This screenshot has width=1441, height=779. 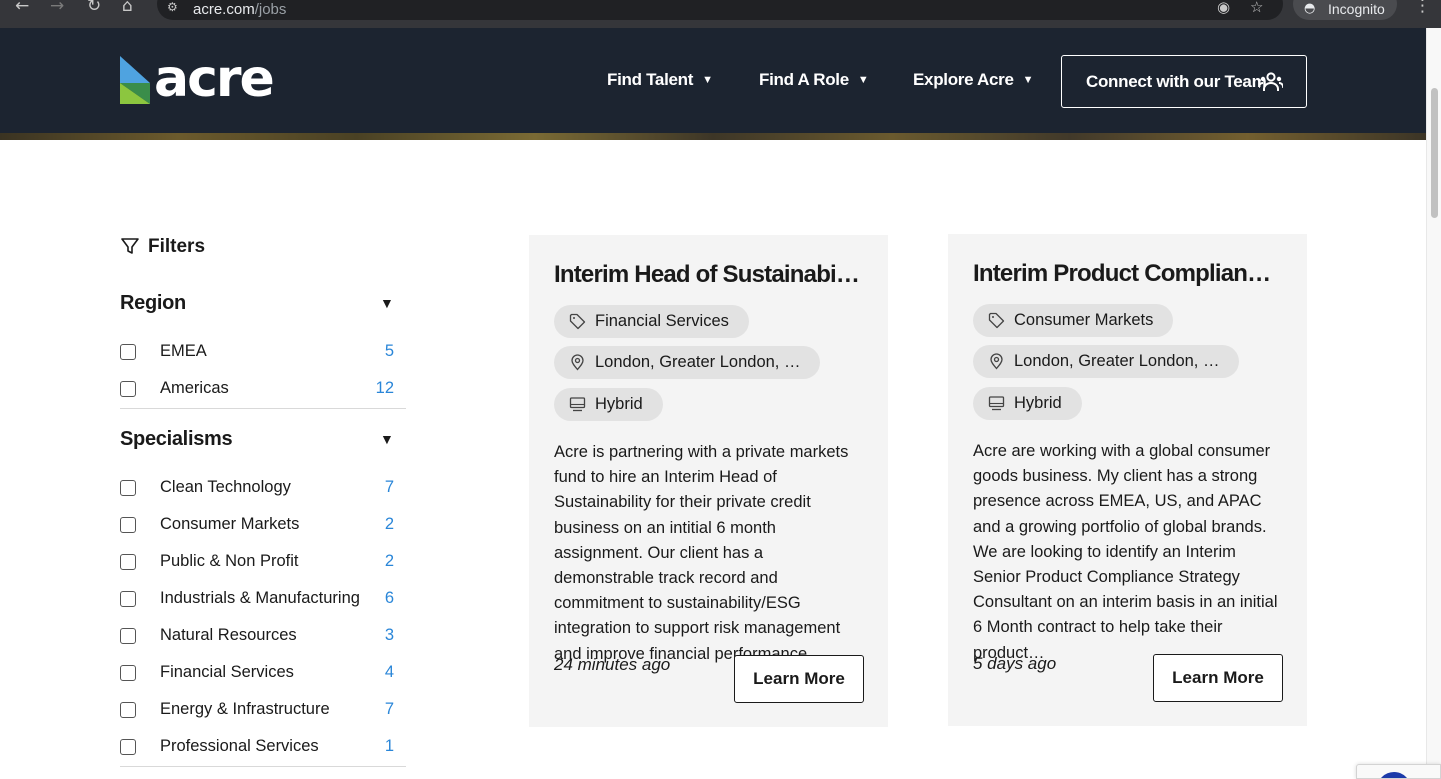 I want to click on filter-label: Energy & Infrastructure, so click(x=245, y=709).